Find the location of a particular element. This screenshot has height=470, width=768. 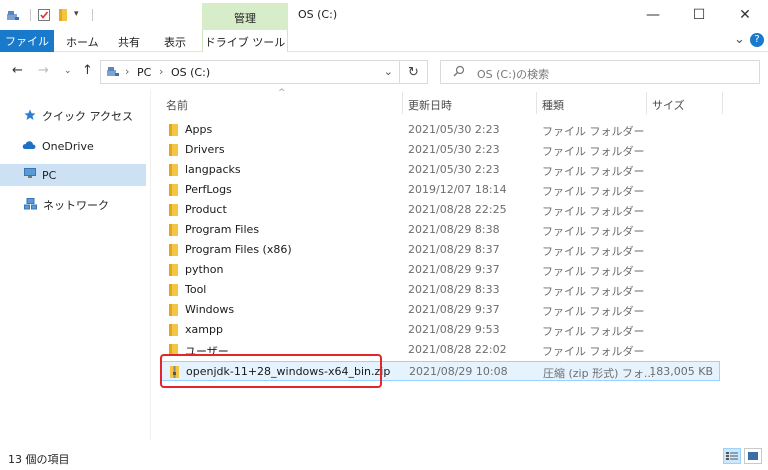

address-dropdown-icon: ⌄ is located at coordinates (388, 71).